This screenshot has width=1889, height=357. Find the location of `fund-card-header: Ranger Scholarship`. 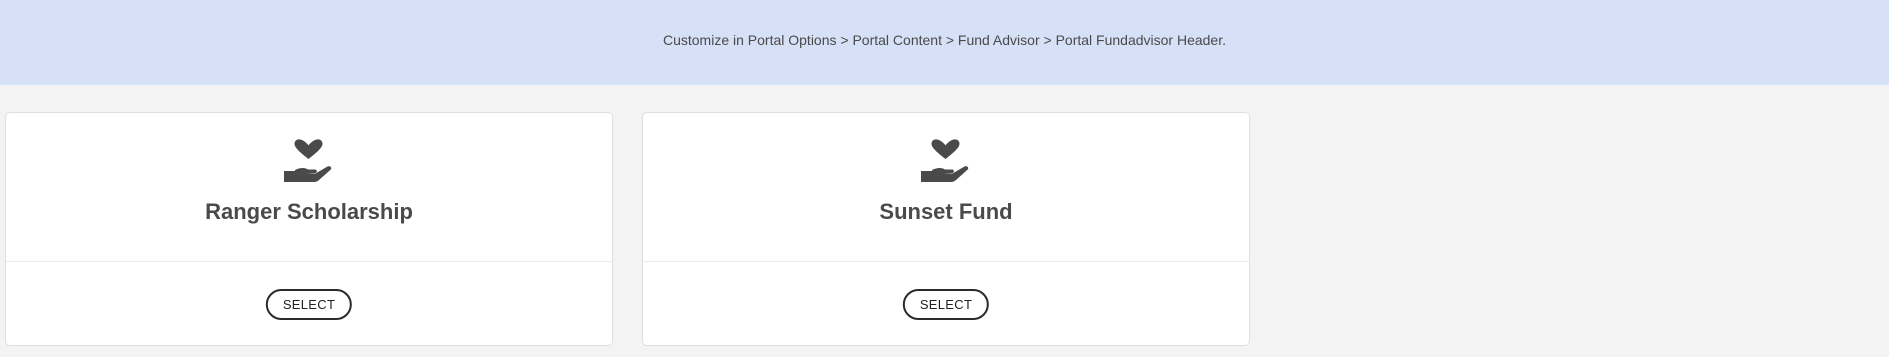

fund-card-header: Ranger Scholarship is located at coordinates (309, 187).